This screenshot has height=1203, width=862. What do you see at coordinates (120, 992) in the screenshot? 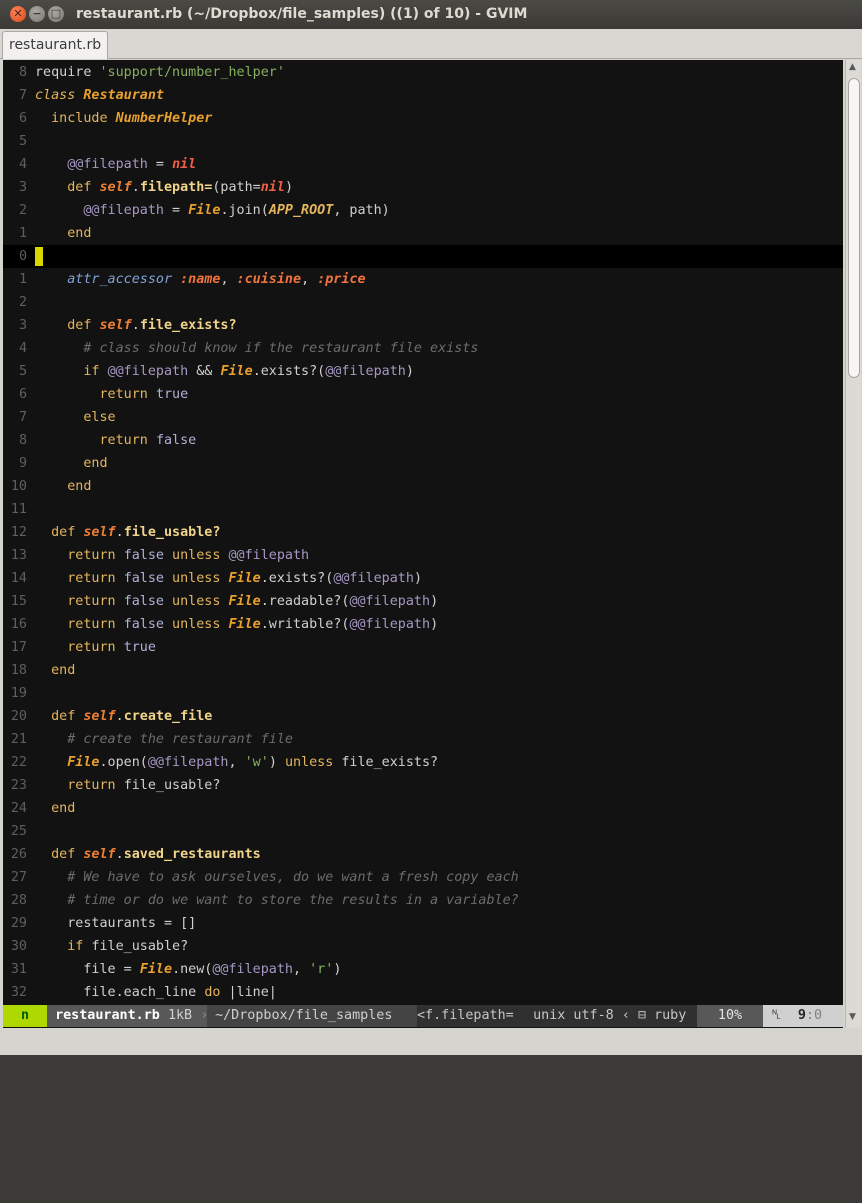
I see `code-token: file.each_line` at bounding box center [120, 992].